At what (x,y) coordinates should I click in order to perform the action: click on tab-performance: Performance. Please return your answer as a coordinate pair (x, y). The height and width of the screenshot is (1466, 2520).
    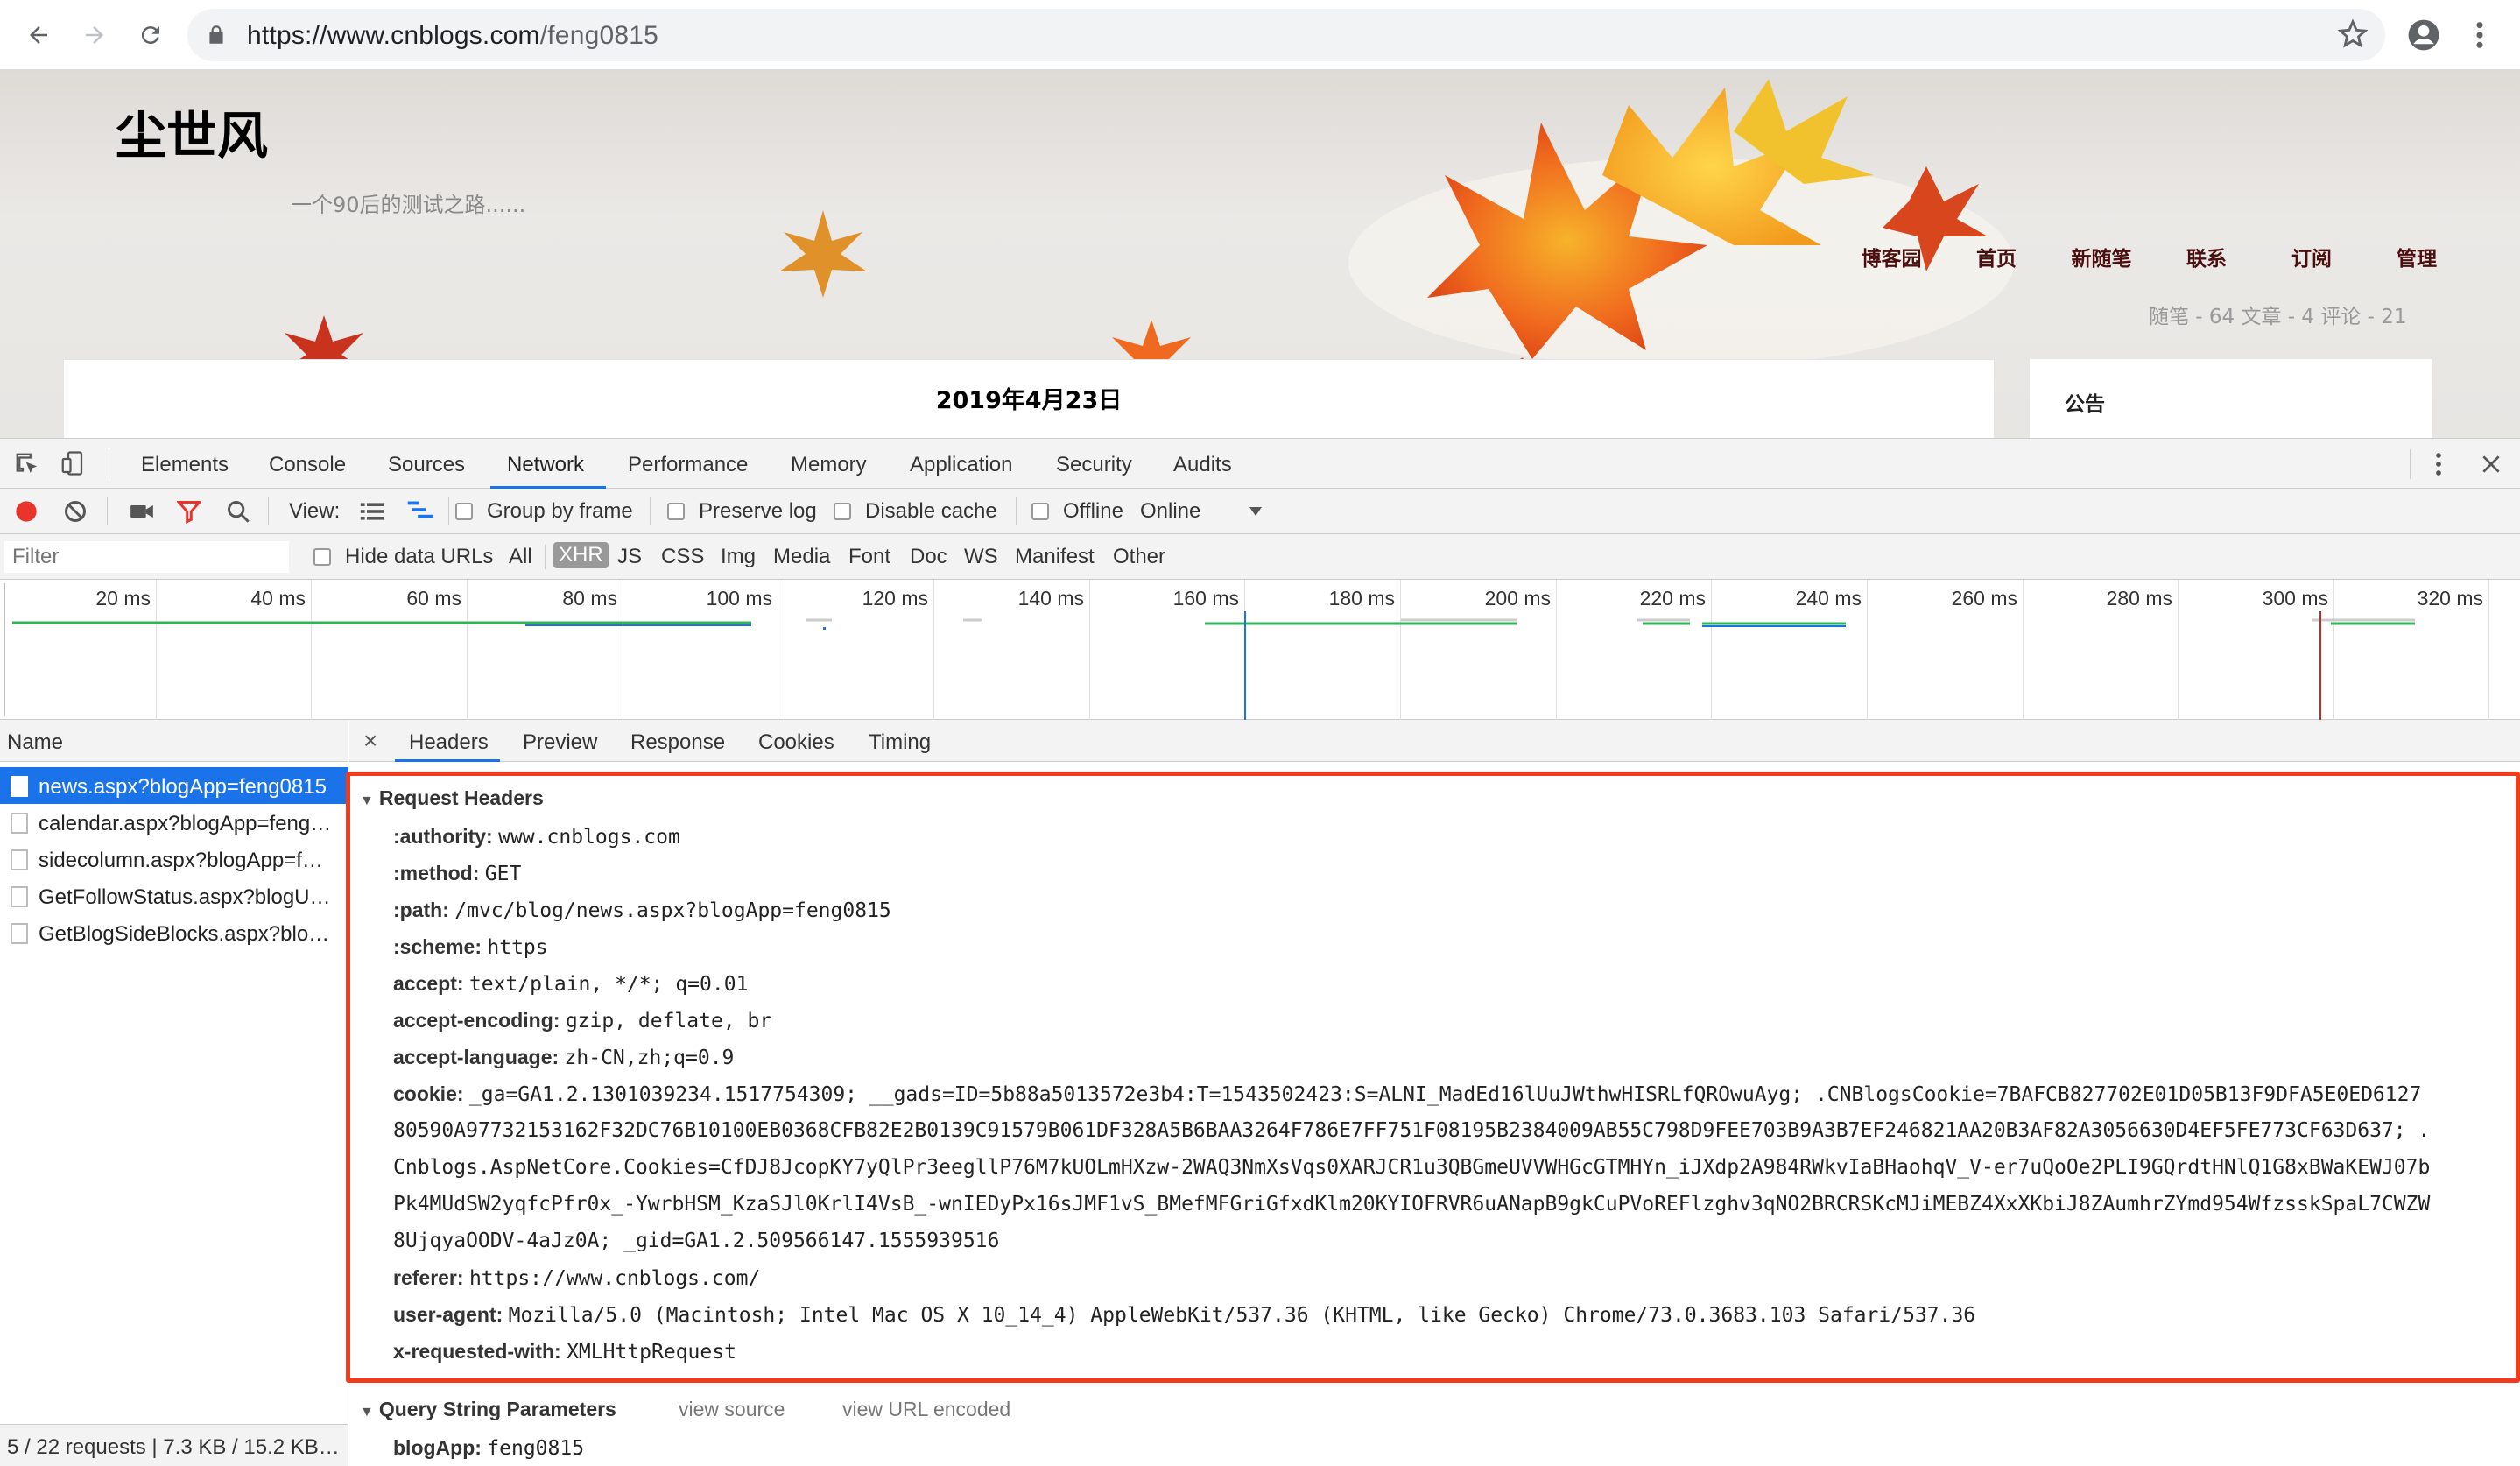
    Looking at the image, I should click on (688, 465).